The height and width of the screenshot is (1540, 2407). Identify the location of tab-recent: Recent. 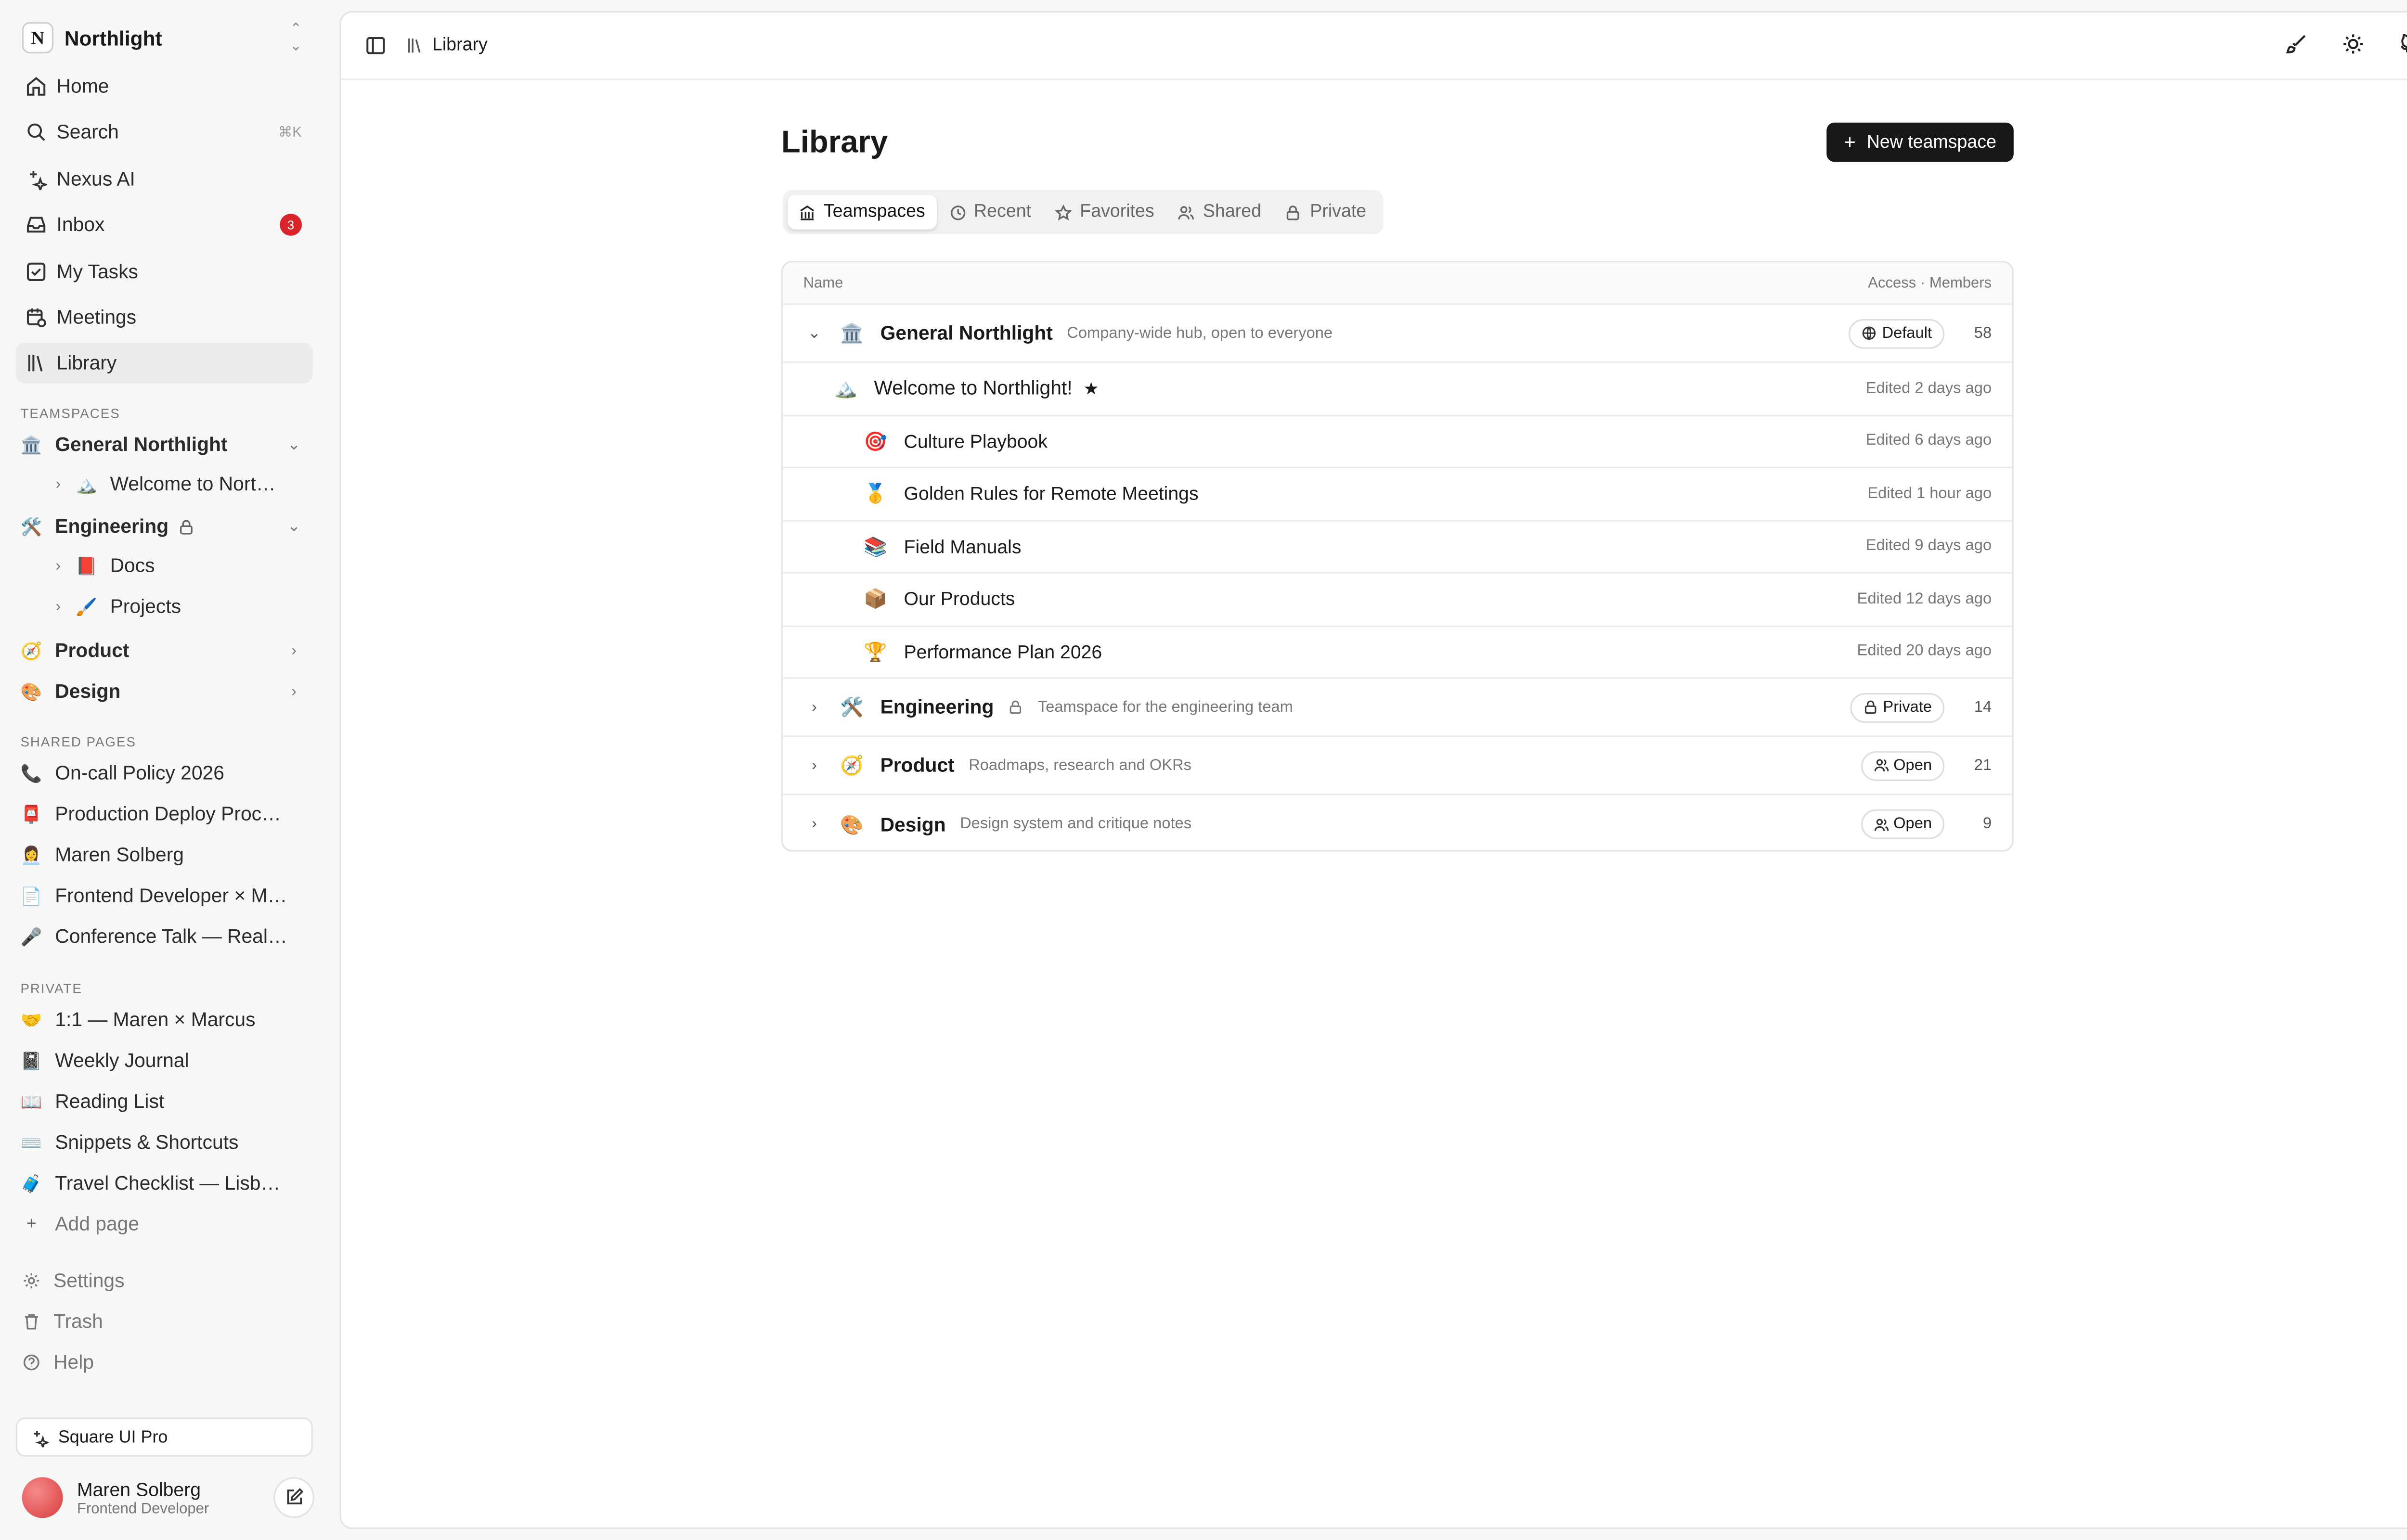
(990, 212).